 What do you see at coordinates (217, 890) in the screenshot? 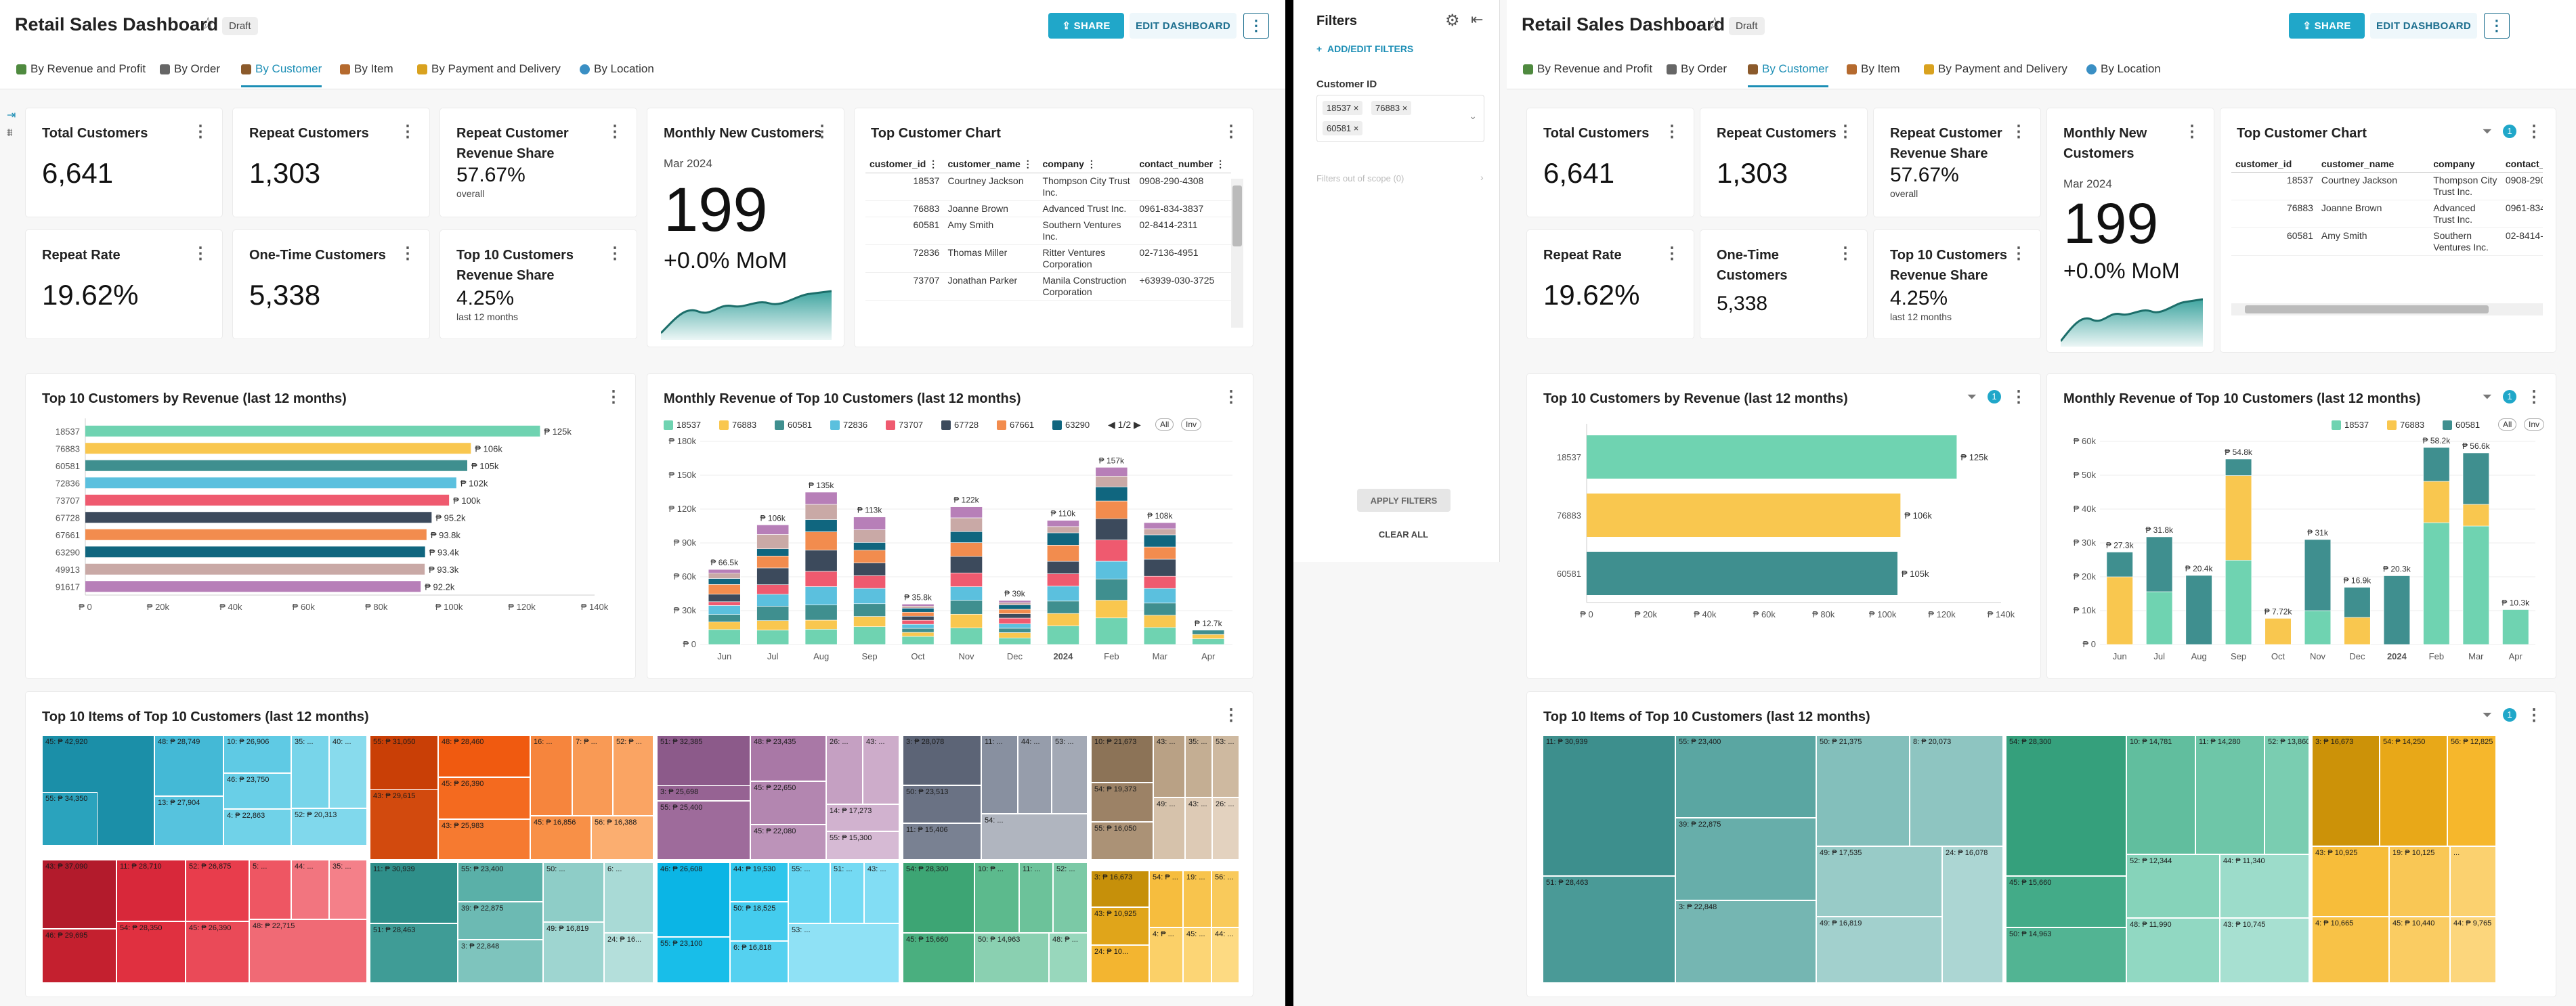
I see `treemap-tile: 52: ₱ 26,875` at bounding box center [217, 890].